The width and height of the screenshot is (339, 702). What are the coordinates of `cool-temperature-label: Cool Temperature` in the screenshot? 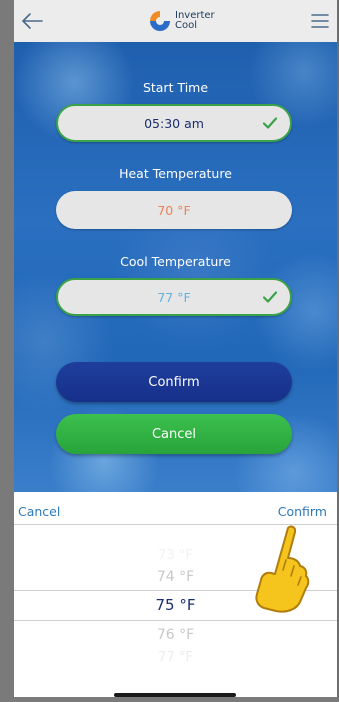 It's located at (175, 261).